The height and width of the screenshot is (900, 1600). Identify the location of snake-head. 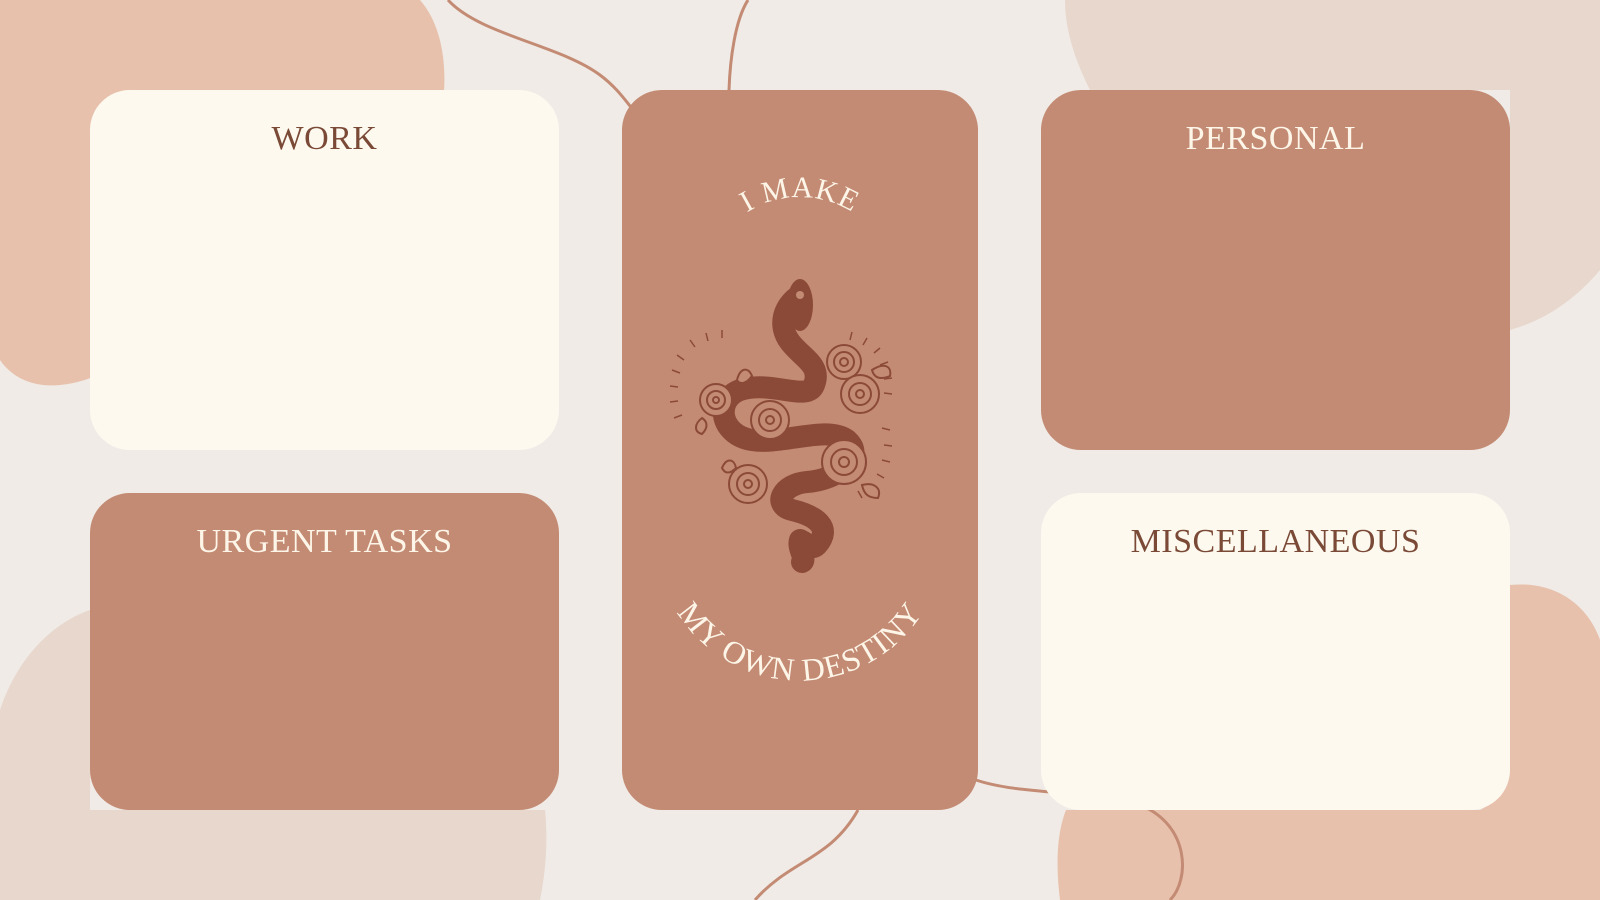
(800, 305).